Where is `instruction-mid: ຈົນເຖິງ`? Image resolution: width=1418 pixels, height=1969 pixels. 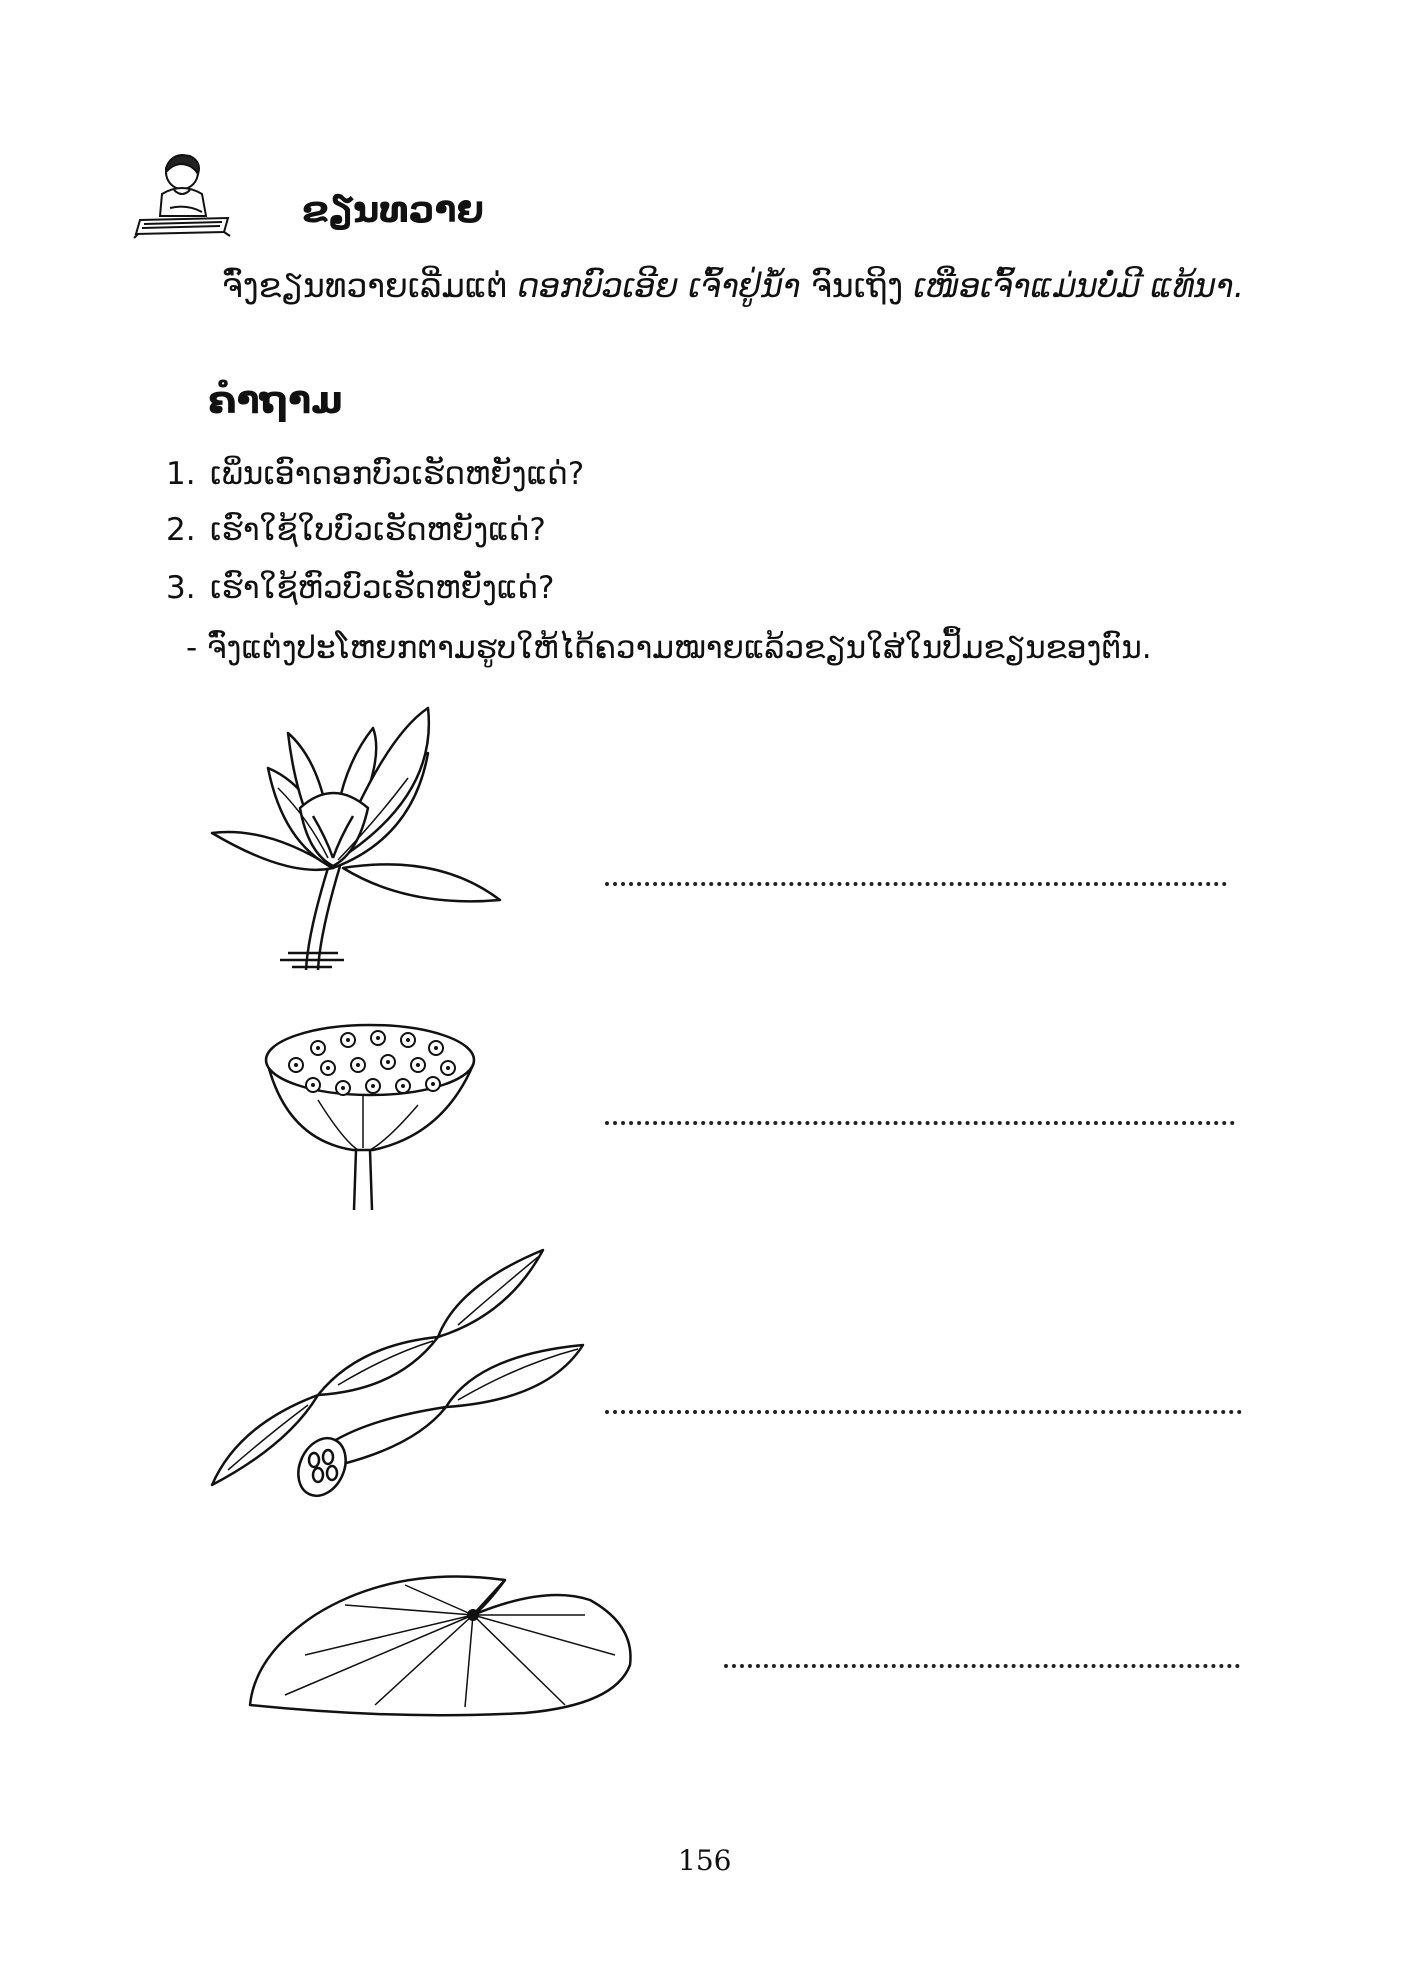
instruction-mid: ຈົນເຖິງ is located at coordinates (857, 285).